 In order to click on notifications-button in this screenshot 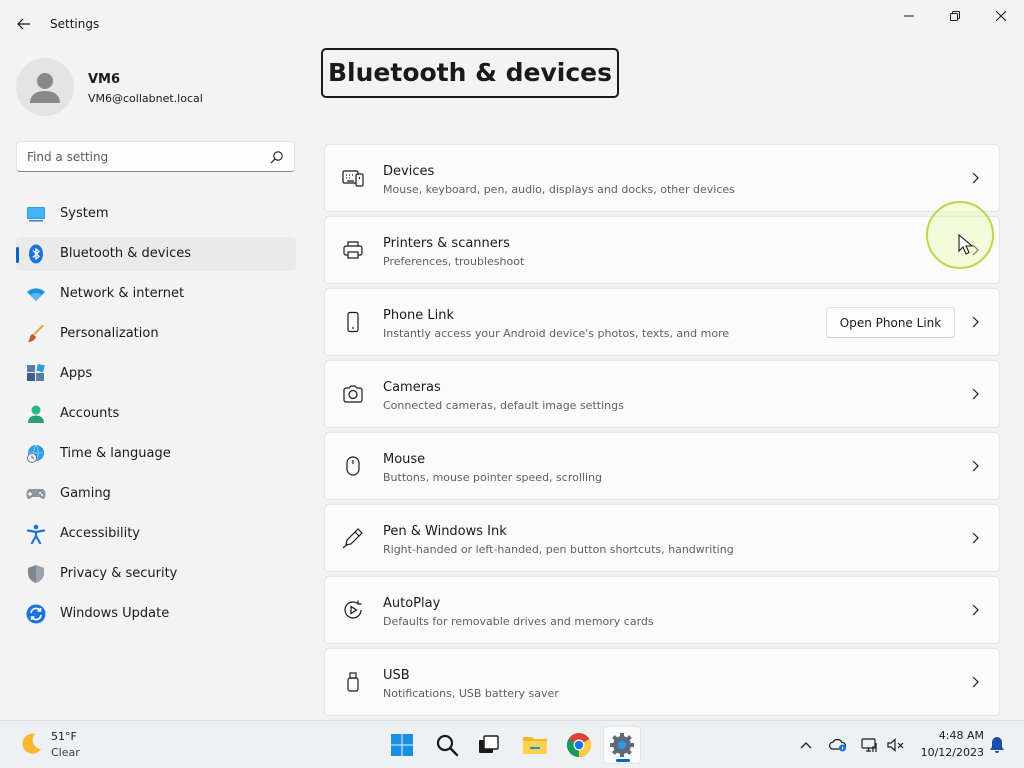, I will do `click(997, 745)`.